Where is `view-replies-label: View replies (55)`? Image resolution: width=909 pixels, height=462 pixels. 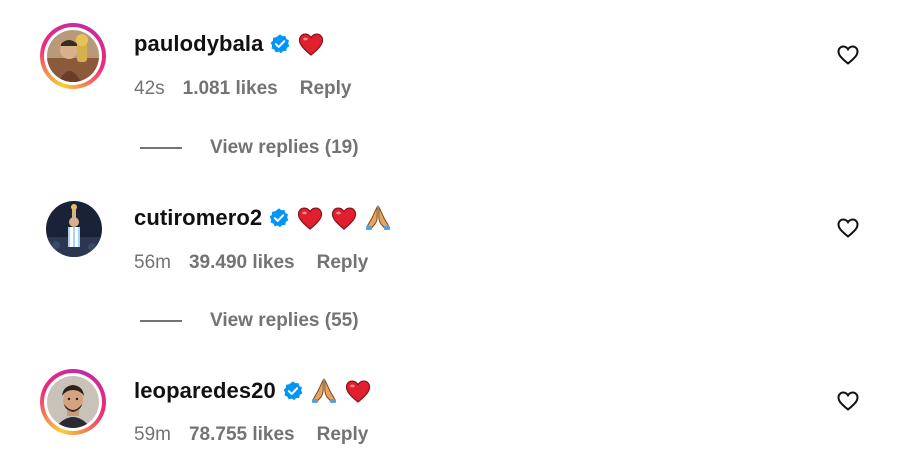 view-replies-label: View replies (55) is located at coordinates (284, 320).